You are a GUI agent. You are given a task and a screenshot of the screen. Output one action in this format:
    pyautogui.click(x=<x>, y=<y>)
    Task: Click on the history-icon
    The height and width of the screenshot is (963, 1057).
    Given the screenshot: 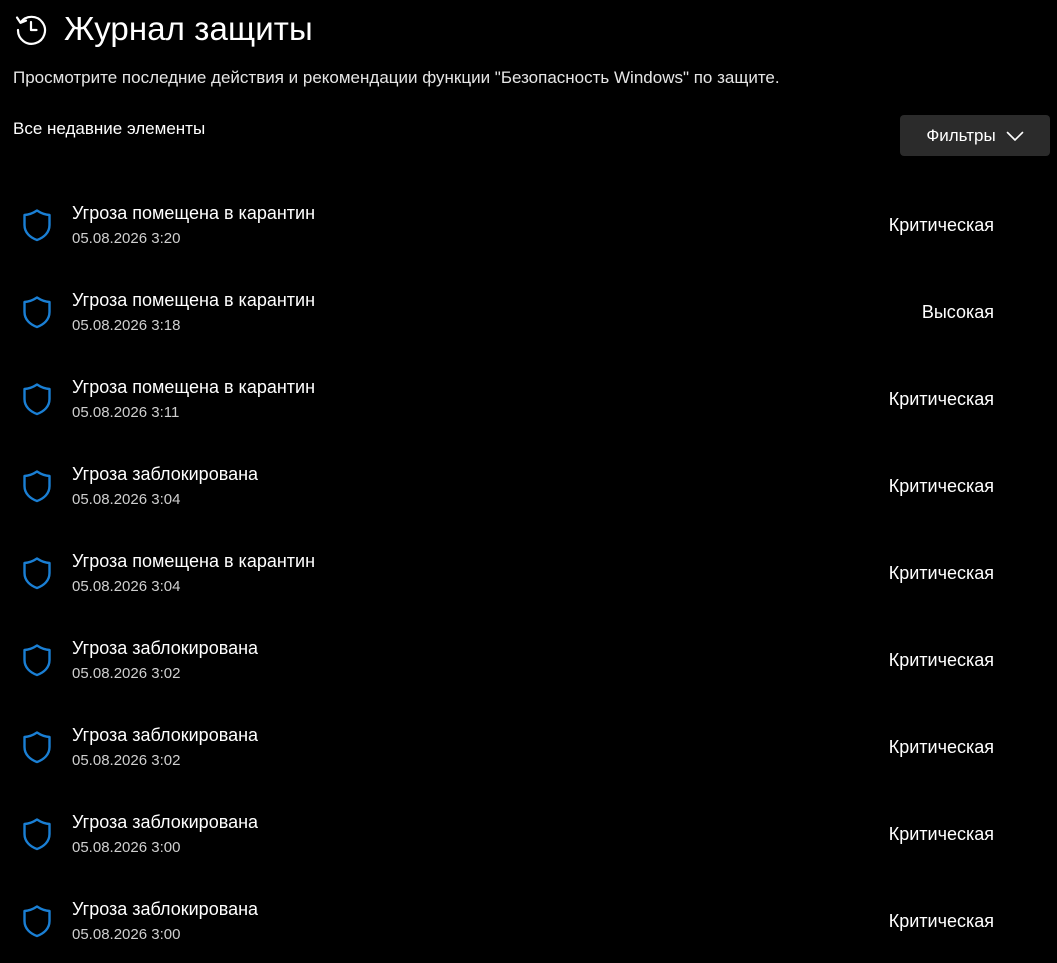 What is the action you would take?
    pyautogui.click(x=31, y=30)
    